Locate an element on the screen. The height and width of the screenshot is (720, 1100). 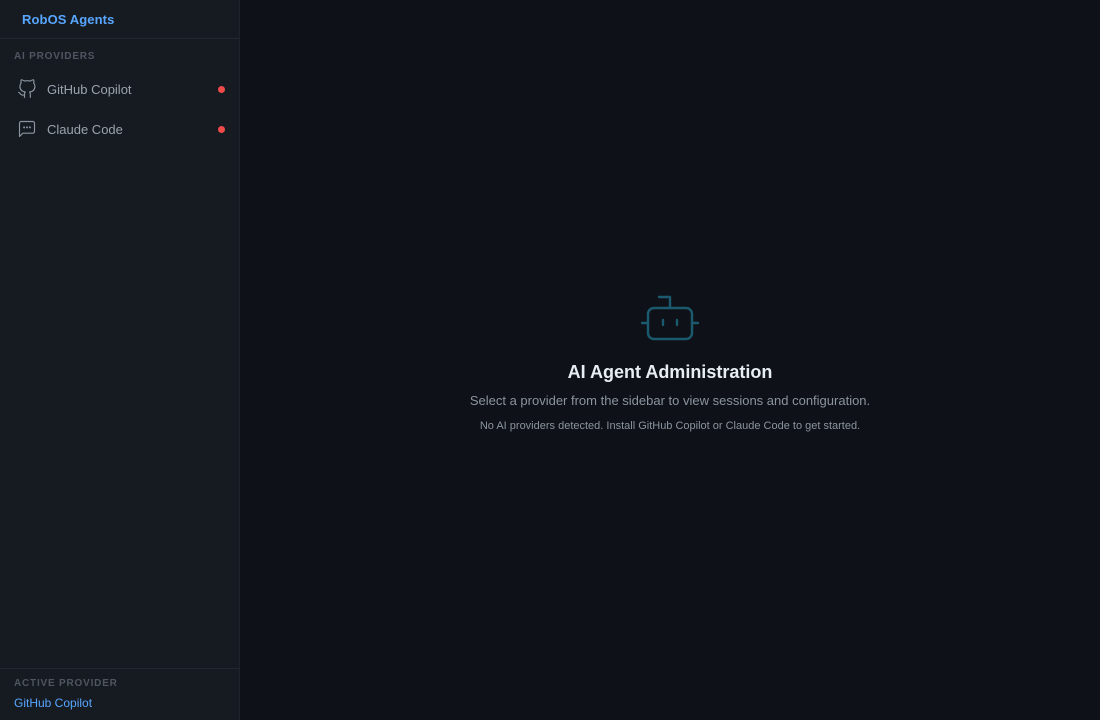
robot-icon is located at coordinates (670, 318).